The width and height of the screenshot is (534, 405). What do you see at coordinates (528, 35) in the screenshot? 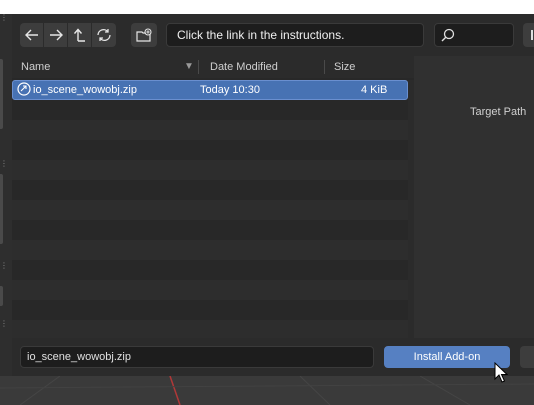
I see `display-mode-button` at bounding box center [528, 35].